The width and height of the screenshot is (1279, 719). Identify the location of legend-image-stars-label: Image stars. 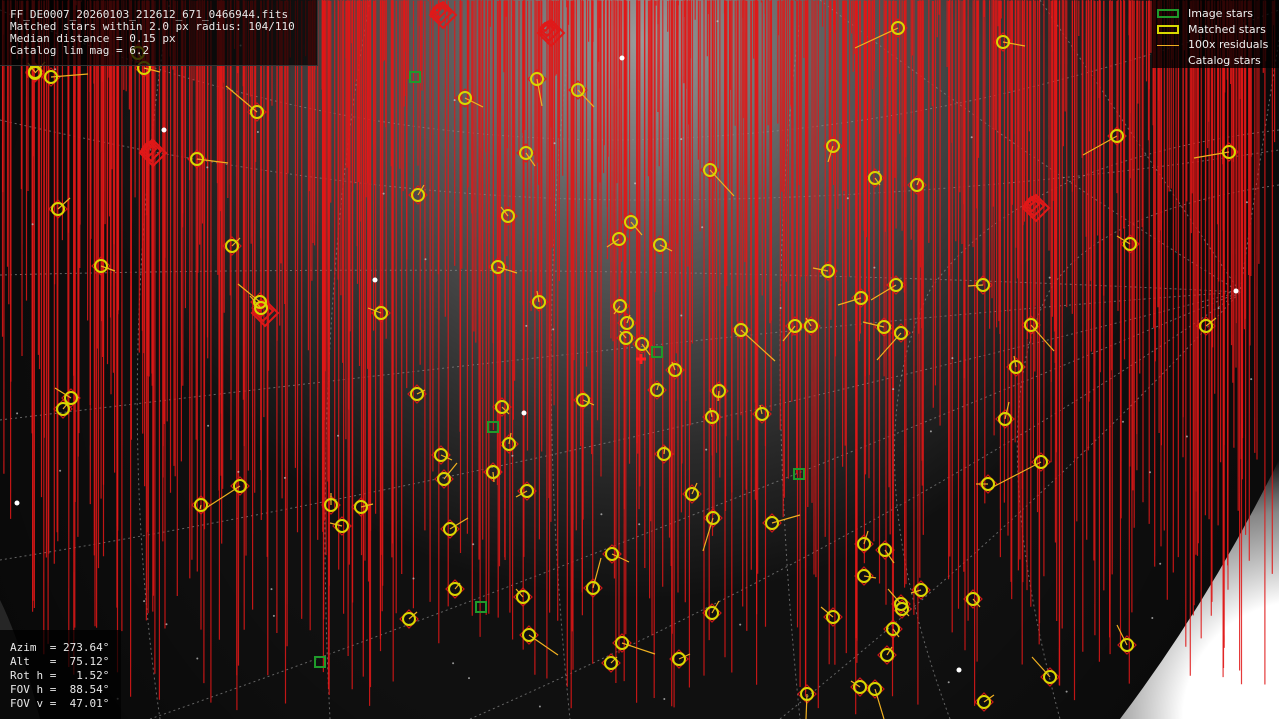
(1220, 13).